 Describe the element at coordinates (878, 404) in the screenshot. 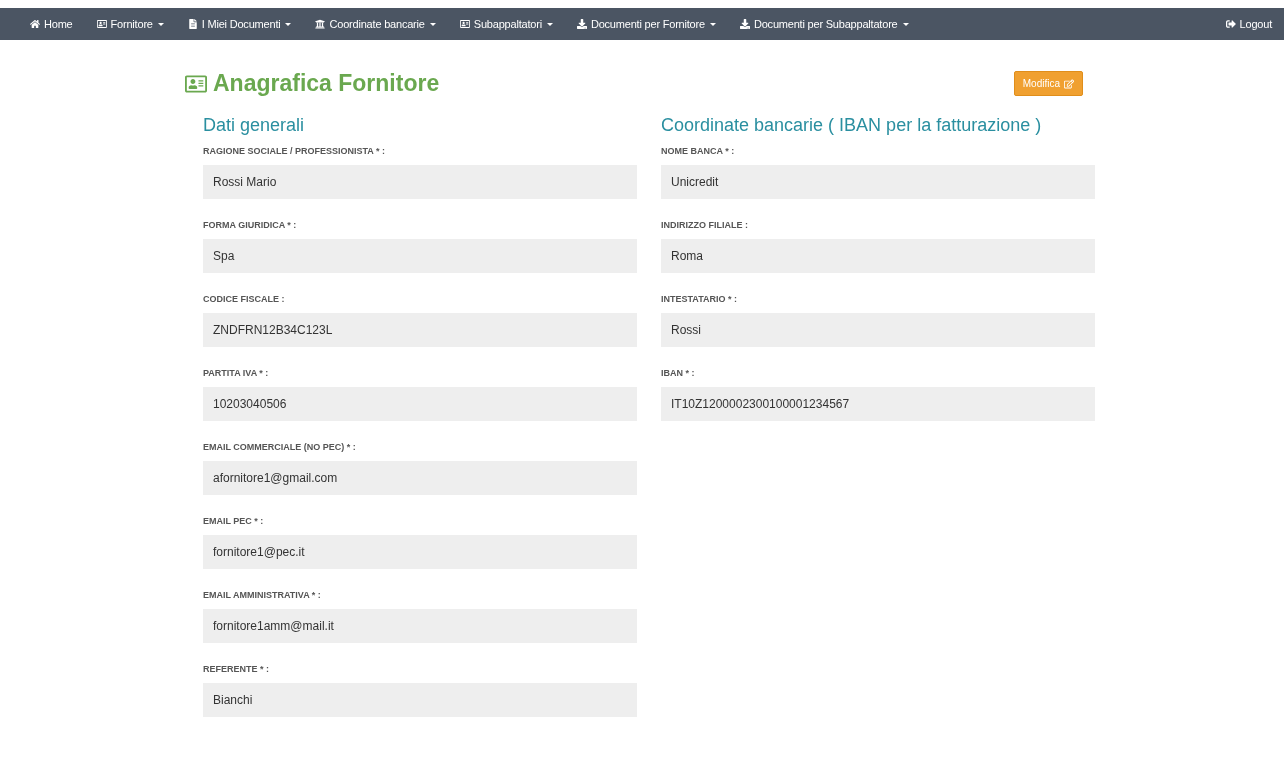

I see `field-value: IT10Z1200002300100001234567` at that location.